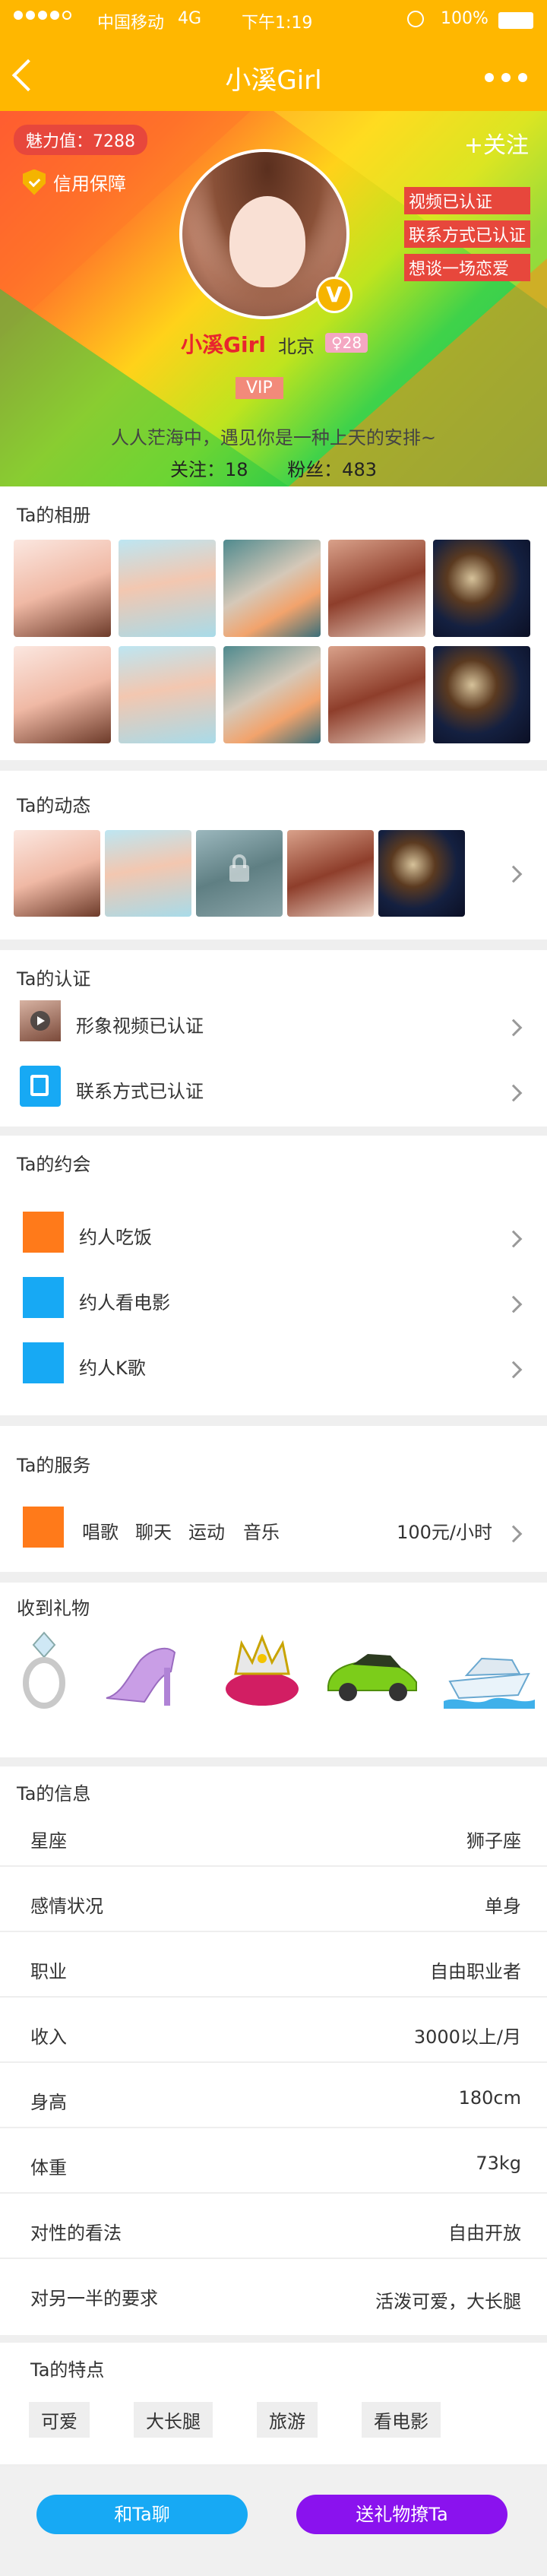 The width and height of the screenshot is (547, 2576). Describe the element at coordinates (54, 1164) in the screenshot. I see `section-title: Ta的约会` at that location.